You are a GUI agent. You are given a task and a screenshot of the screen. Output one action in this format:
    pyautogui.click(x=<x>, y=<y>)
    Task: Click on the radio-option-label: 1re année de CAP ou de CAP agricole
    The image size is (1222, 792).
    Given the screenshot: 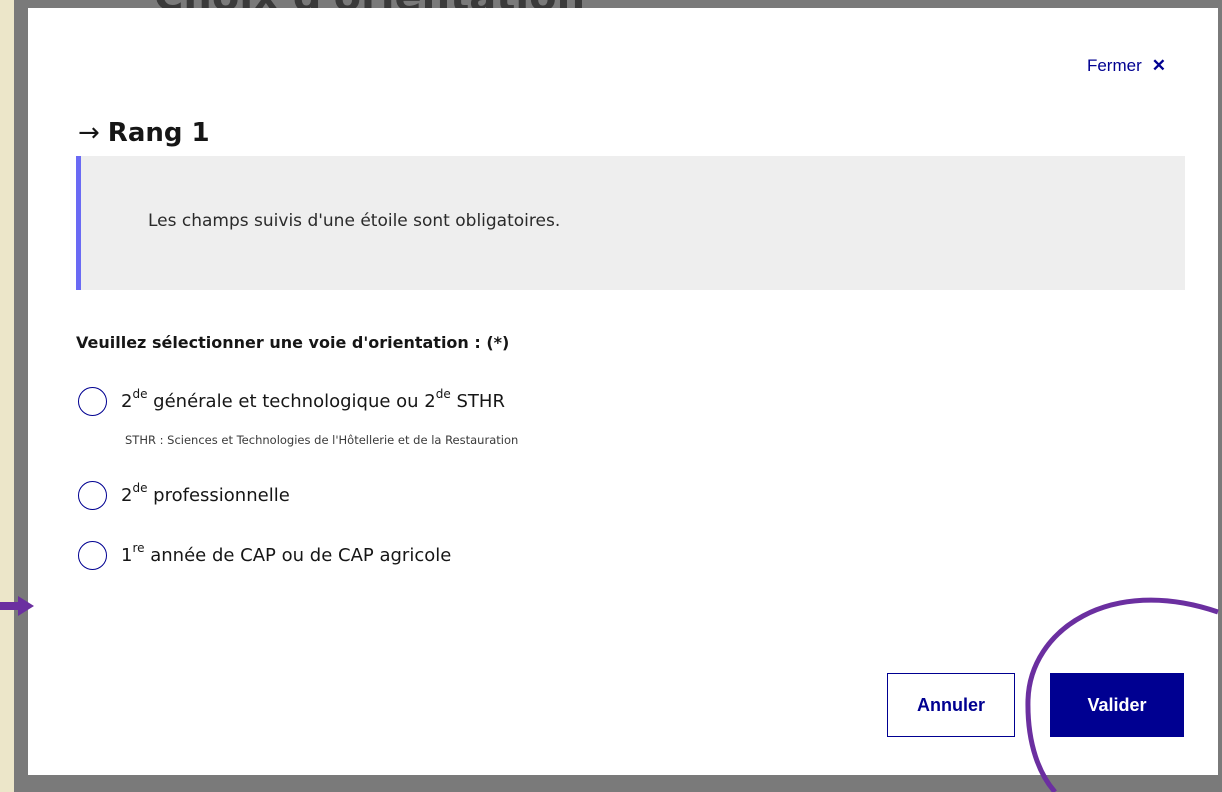 What is the action you would take?
    pyautogui.click(x=286, y=553)
    